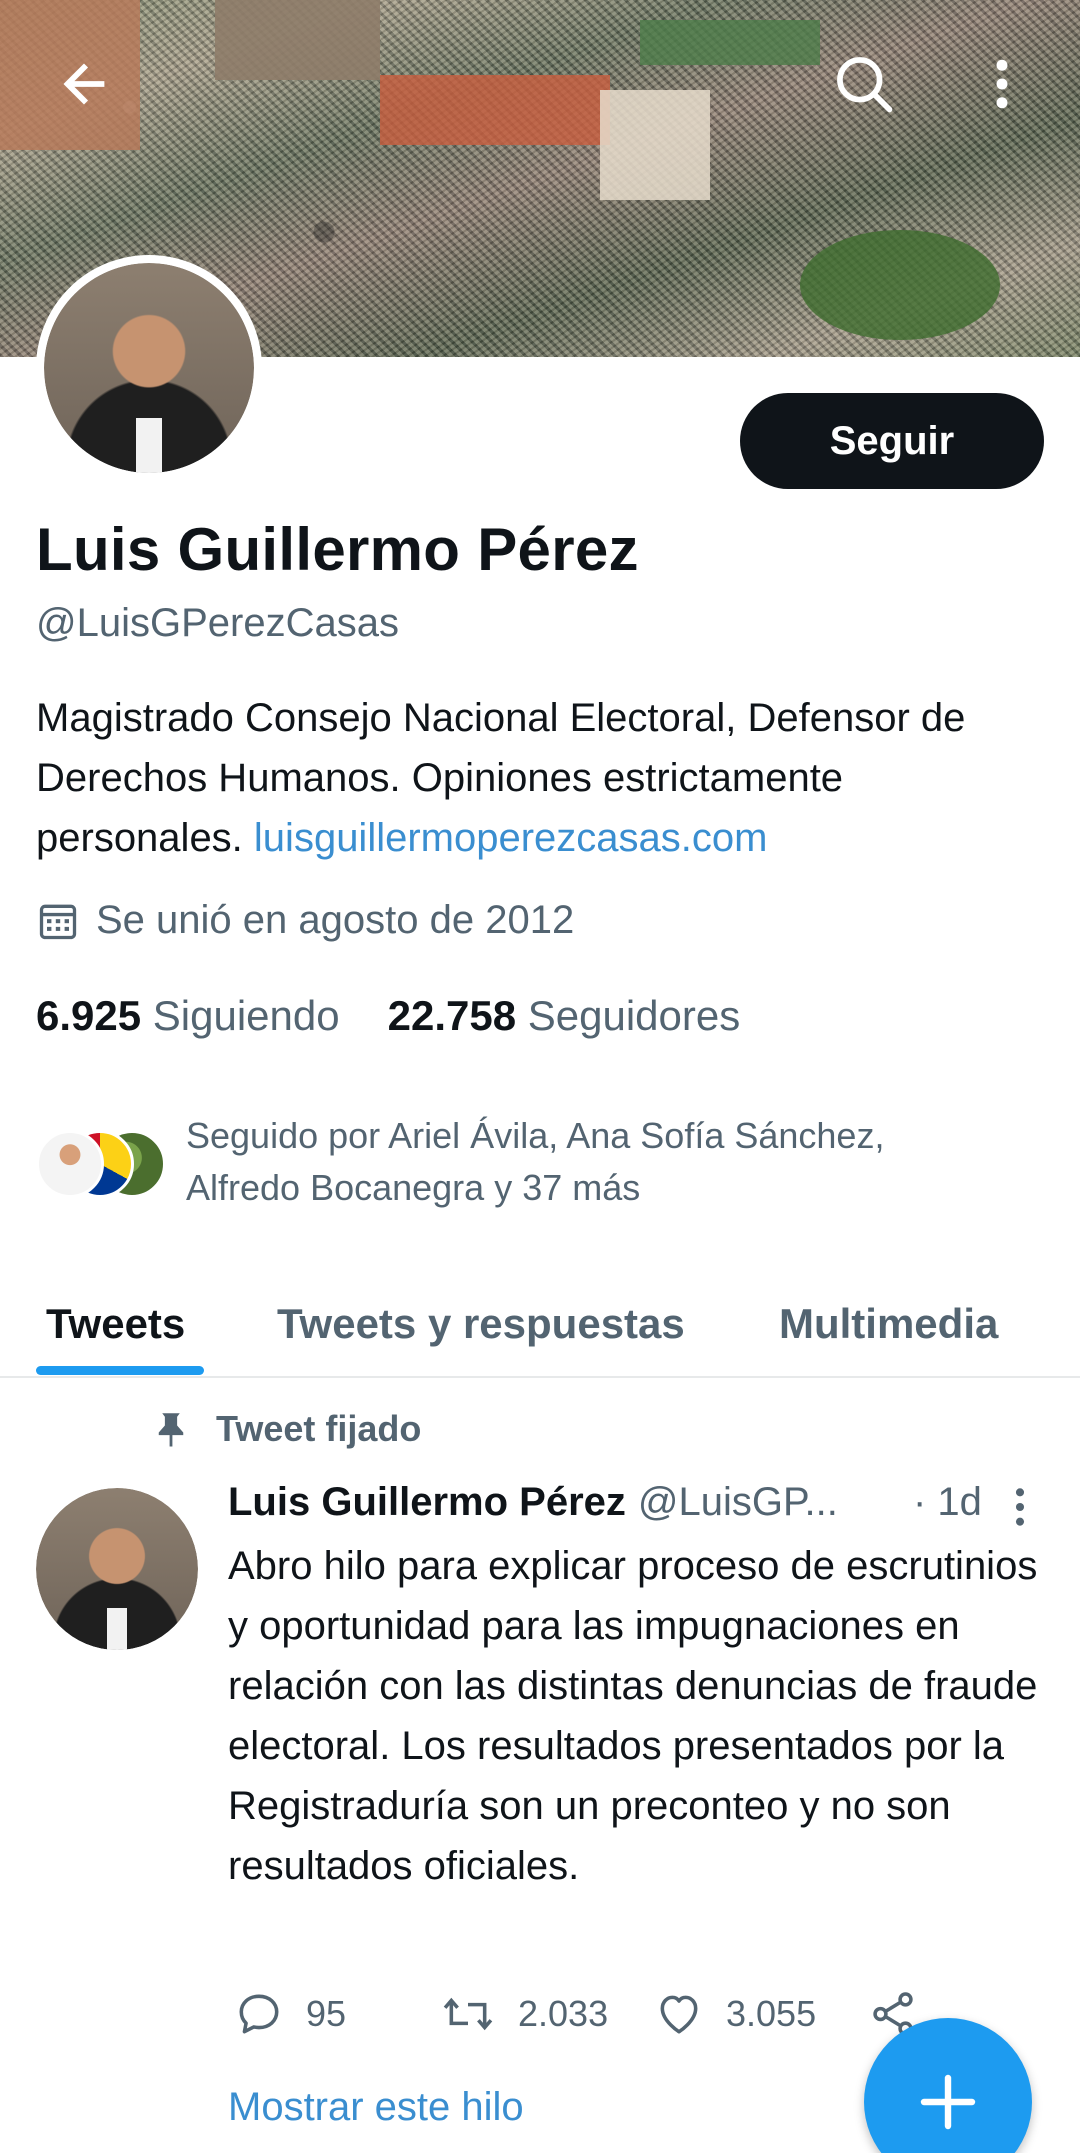 This screenshot has height=2153, width=1080. I want to click on avatar, so click(70, 1164).